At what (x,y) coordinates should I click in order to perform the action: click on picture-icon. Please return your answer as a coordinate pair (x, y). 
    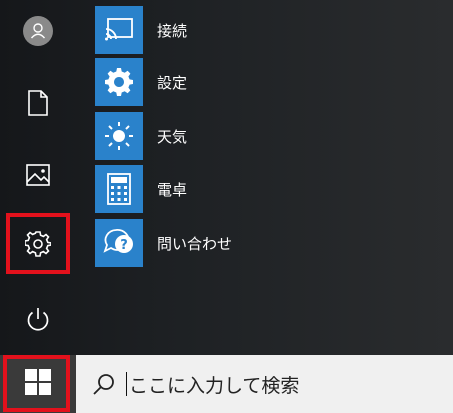
    Looking at the image, I should click on (38, 175).